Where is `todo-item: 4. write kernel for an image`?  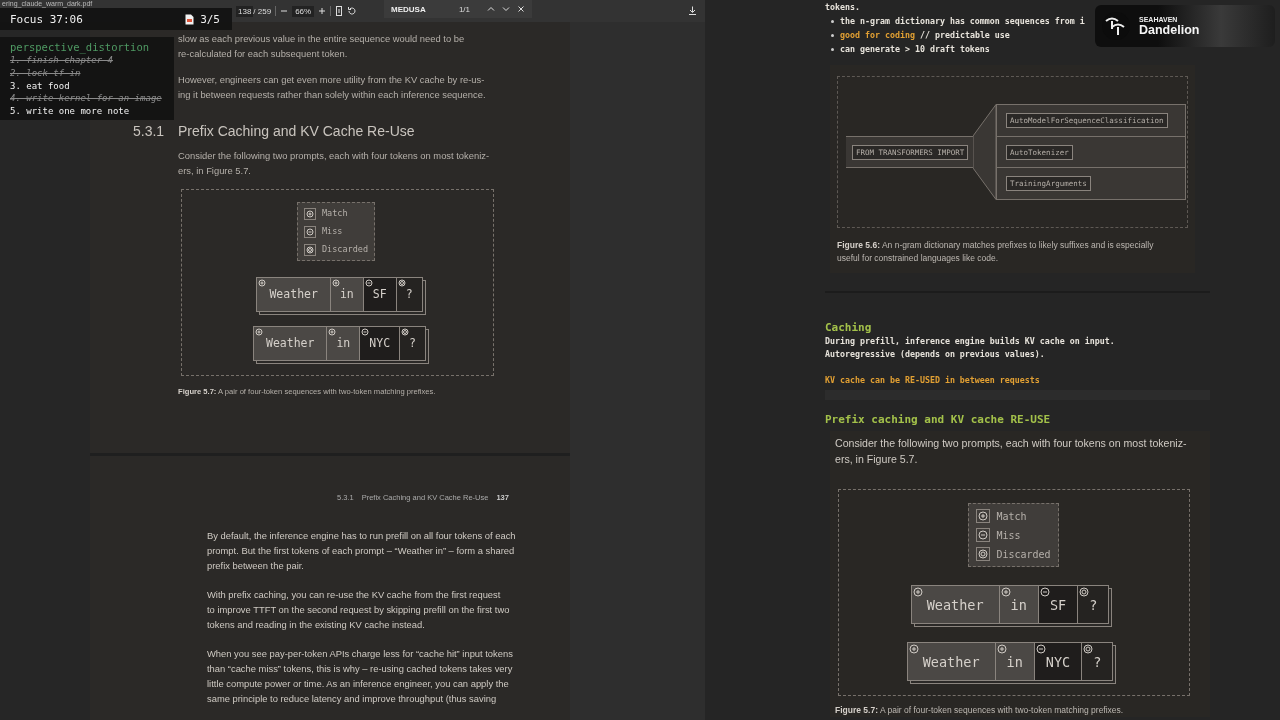 todo-item: 4. write kernel for an image is located at coordinates (86, 99).